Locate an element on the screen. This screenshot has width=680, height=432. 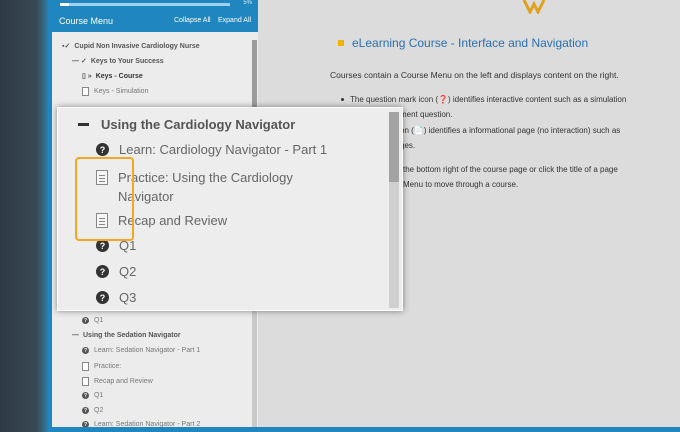
zoom-item-label: Q2 is located at coordinates (128, 271).